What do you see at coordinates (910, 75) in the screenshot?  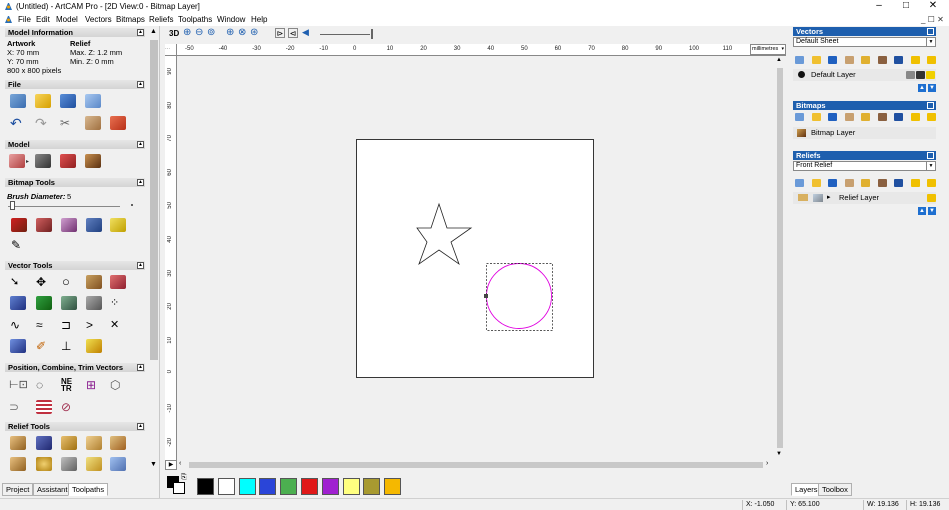 I see `lock-icon` at bounding box center [910, 75].